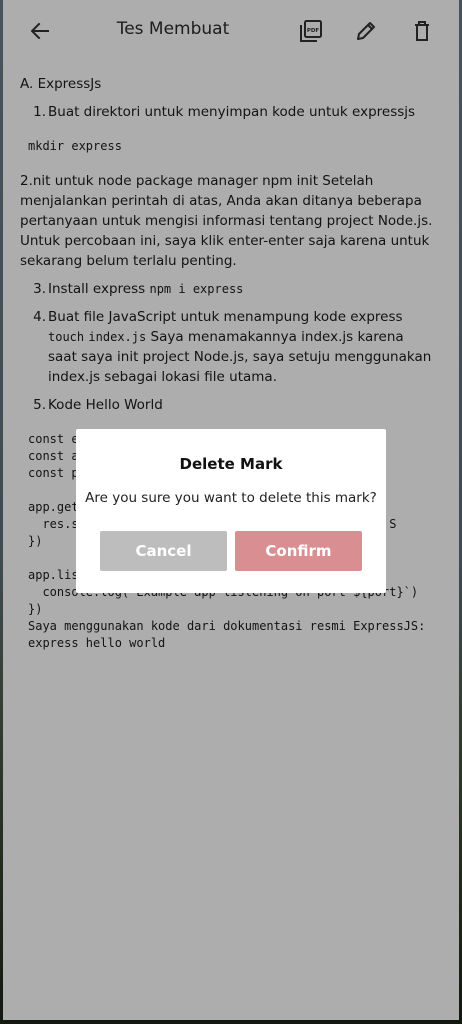  What do you see at coordinates (163, 551) in the screenshot?
I see `cancel-button: Cancel` at bounding box center [163, 551].